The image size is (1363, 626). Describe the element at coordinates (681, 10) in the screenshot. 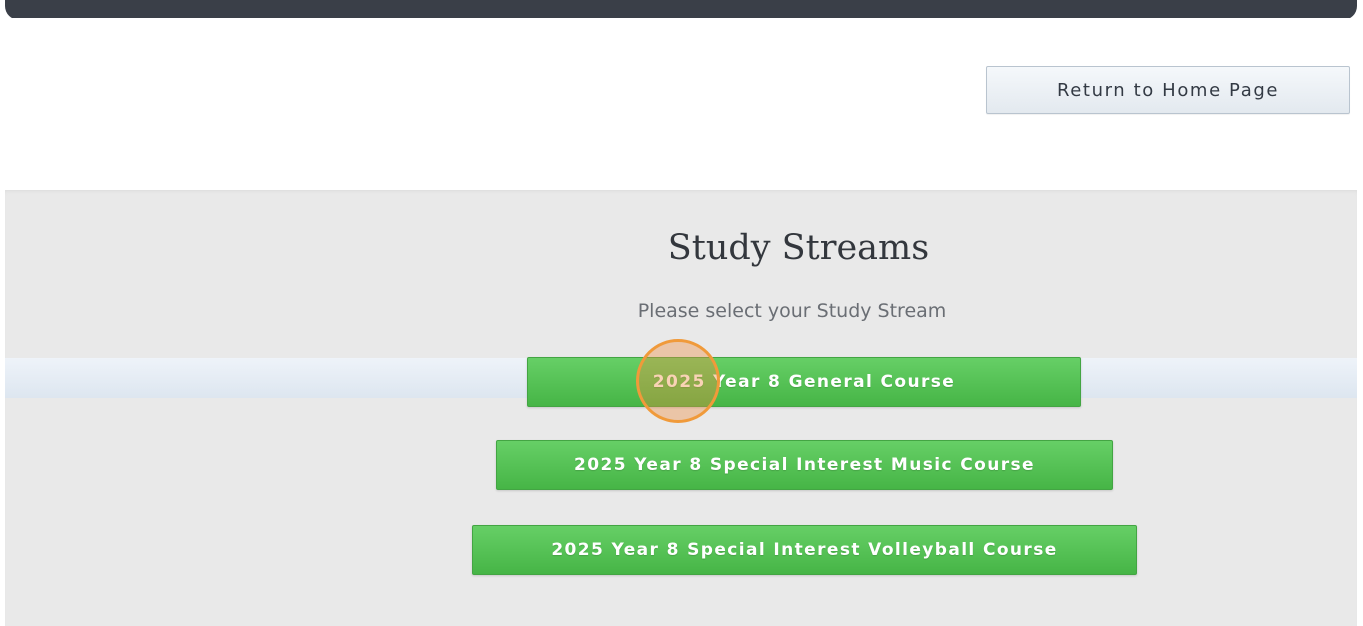

I see `top-bar` at that location.